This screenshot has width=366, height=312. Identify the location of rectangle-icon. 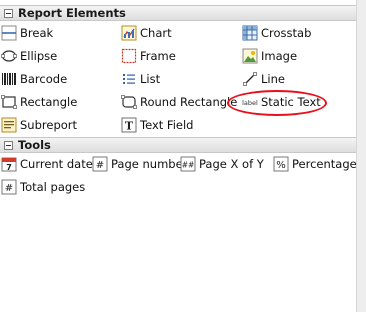
(9, 102).